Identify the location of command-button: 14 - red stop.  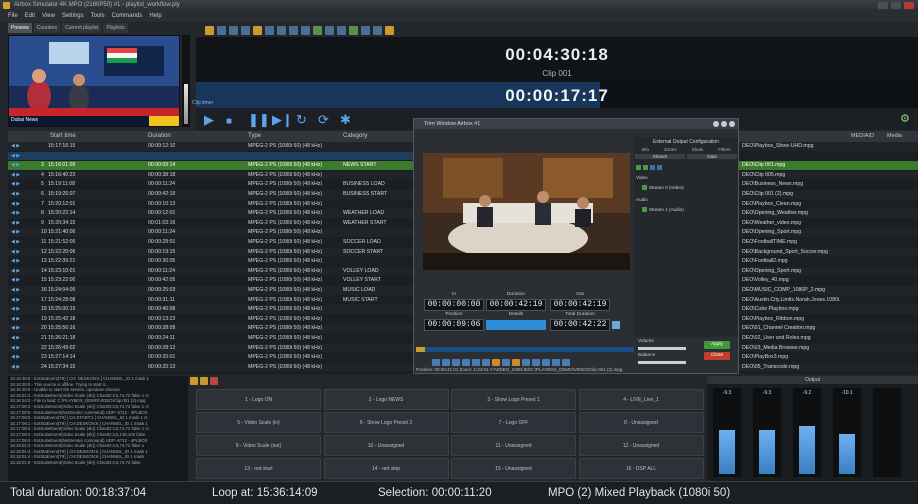
(386, 468).